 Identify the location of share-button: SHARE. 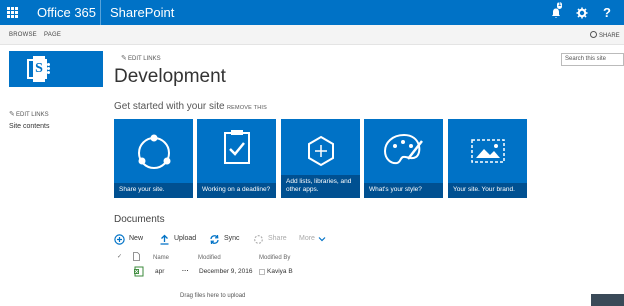
(605, 35).